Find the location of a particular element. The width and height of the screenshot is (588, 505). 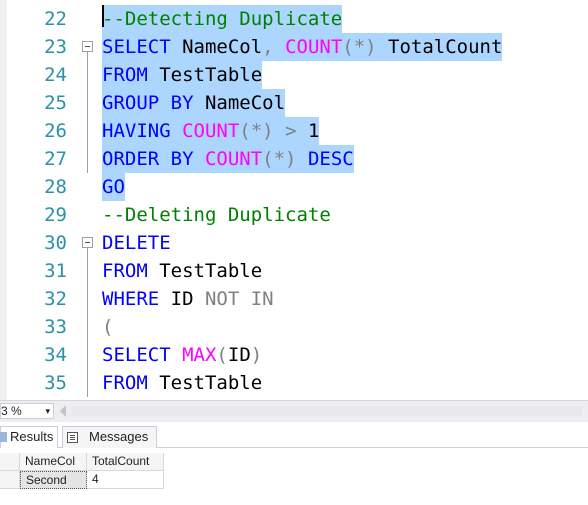

code-line: 35 FROM TestTable is located at coordinates (294, 383).